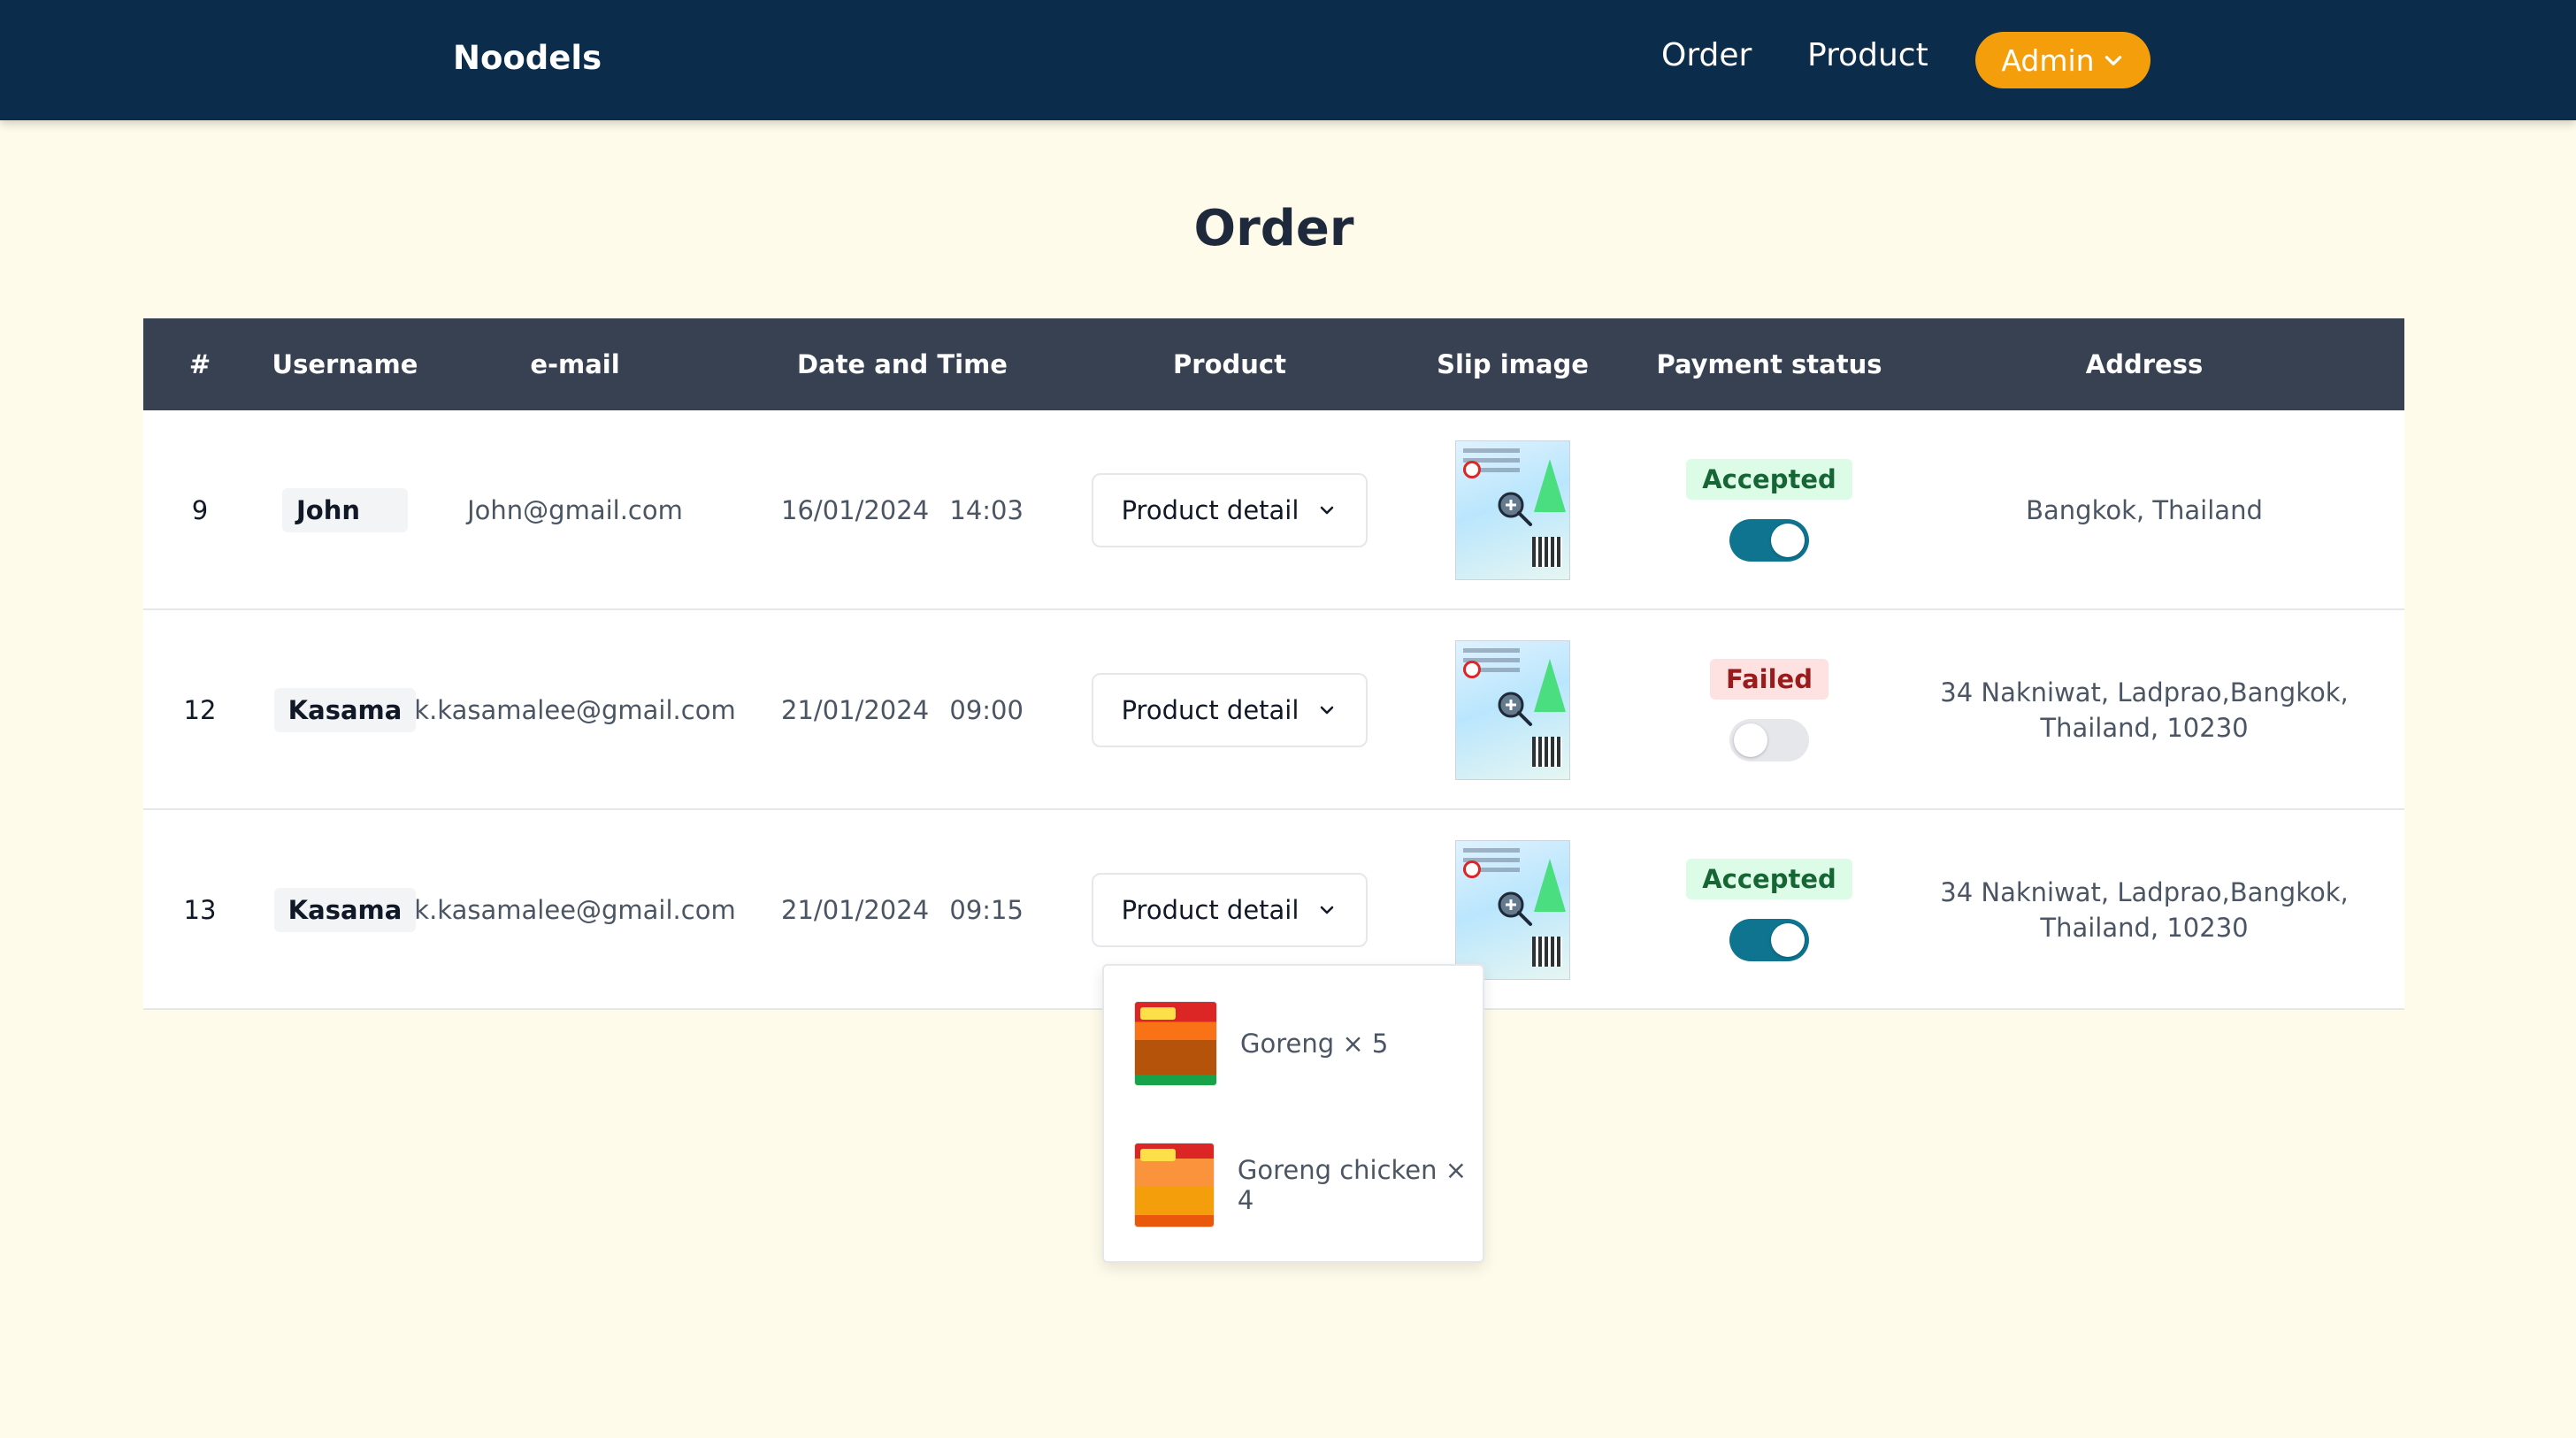  What do you see at coordinates (1293, 1113) in the screenshot?
I see `product-detail-dropdown: Goreng × 5 Goreng chicken × 4` at bounding box center [1293, 1113].